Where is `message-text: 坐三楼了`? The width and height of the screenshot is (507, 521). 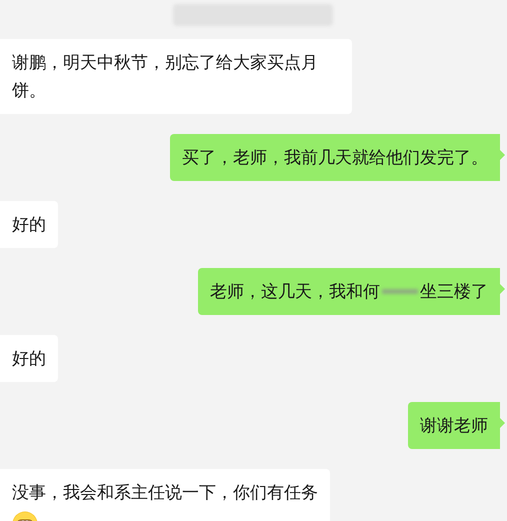 message-text: 坐三楼了 is located at coordinates (454, 292).